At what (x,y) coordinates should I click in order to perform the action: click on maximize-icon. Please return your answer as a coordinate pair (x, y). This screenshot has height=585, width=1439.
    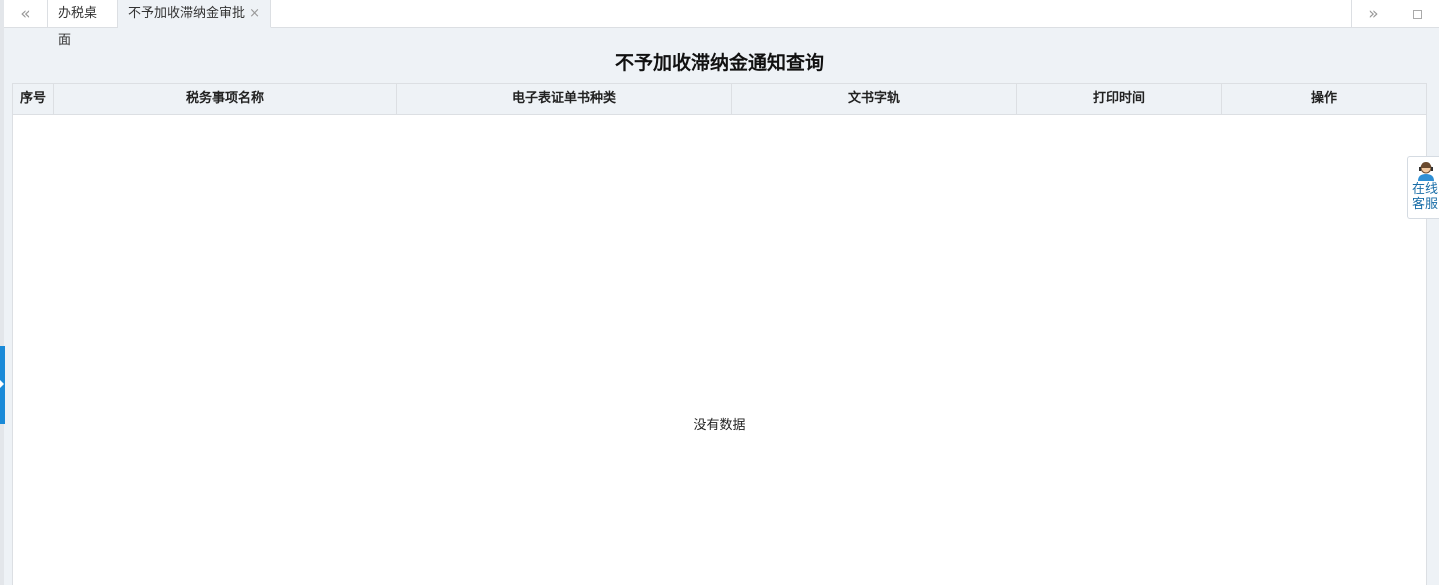
    Looking at the image, I should click on (1417, 14).